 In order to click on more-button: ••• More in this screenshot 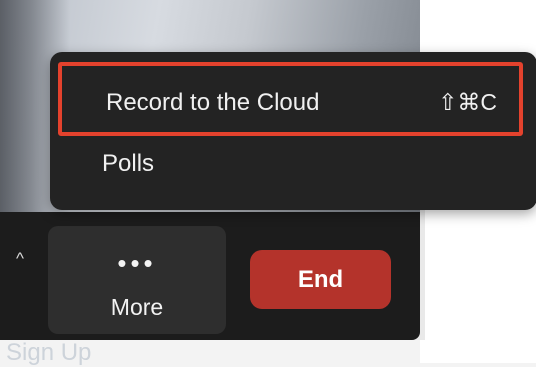, I will do `click(137, 280)`.